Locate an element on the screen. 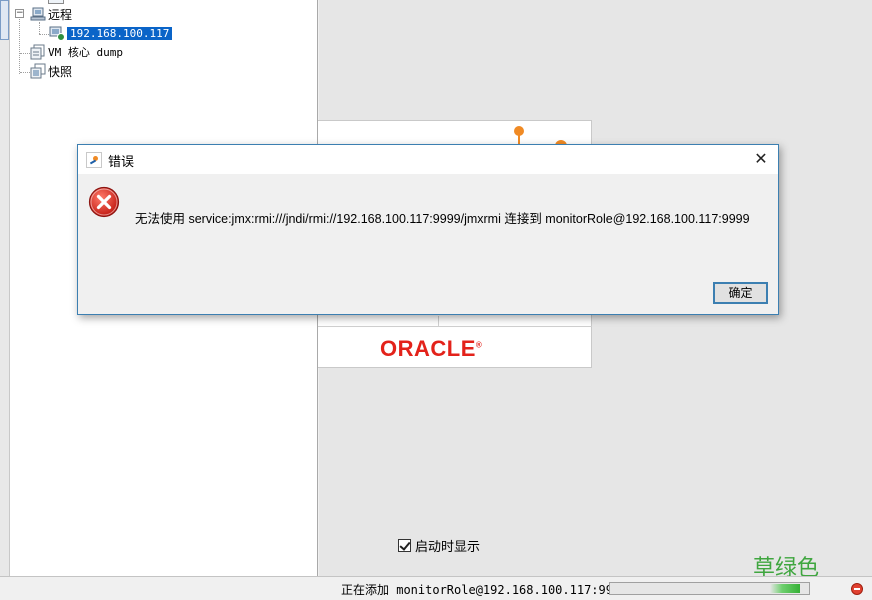 Image resolution: width=872 pixels, height=600 pixels. tree-item-label: 远程 is located at coordinates (60, 14).